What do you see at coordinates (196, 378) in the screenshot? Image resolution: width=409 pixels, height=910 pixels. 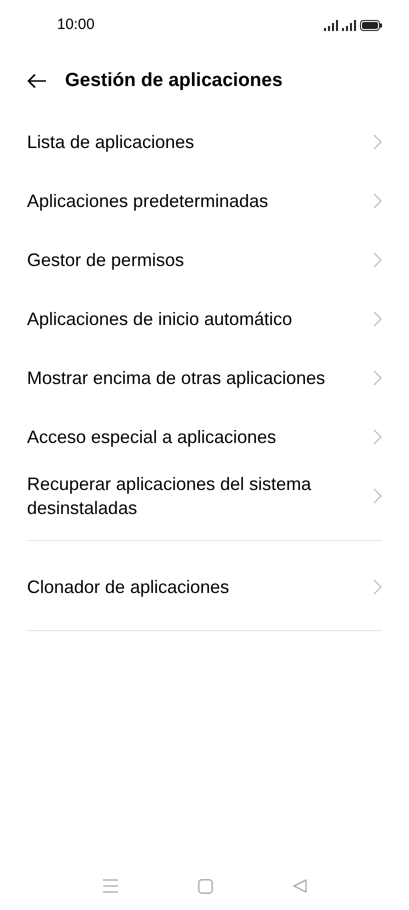 I see `menu-item: Mostrar encima de otras aplicaciones` at bounding box center [196, 378].